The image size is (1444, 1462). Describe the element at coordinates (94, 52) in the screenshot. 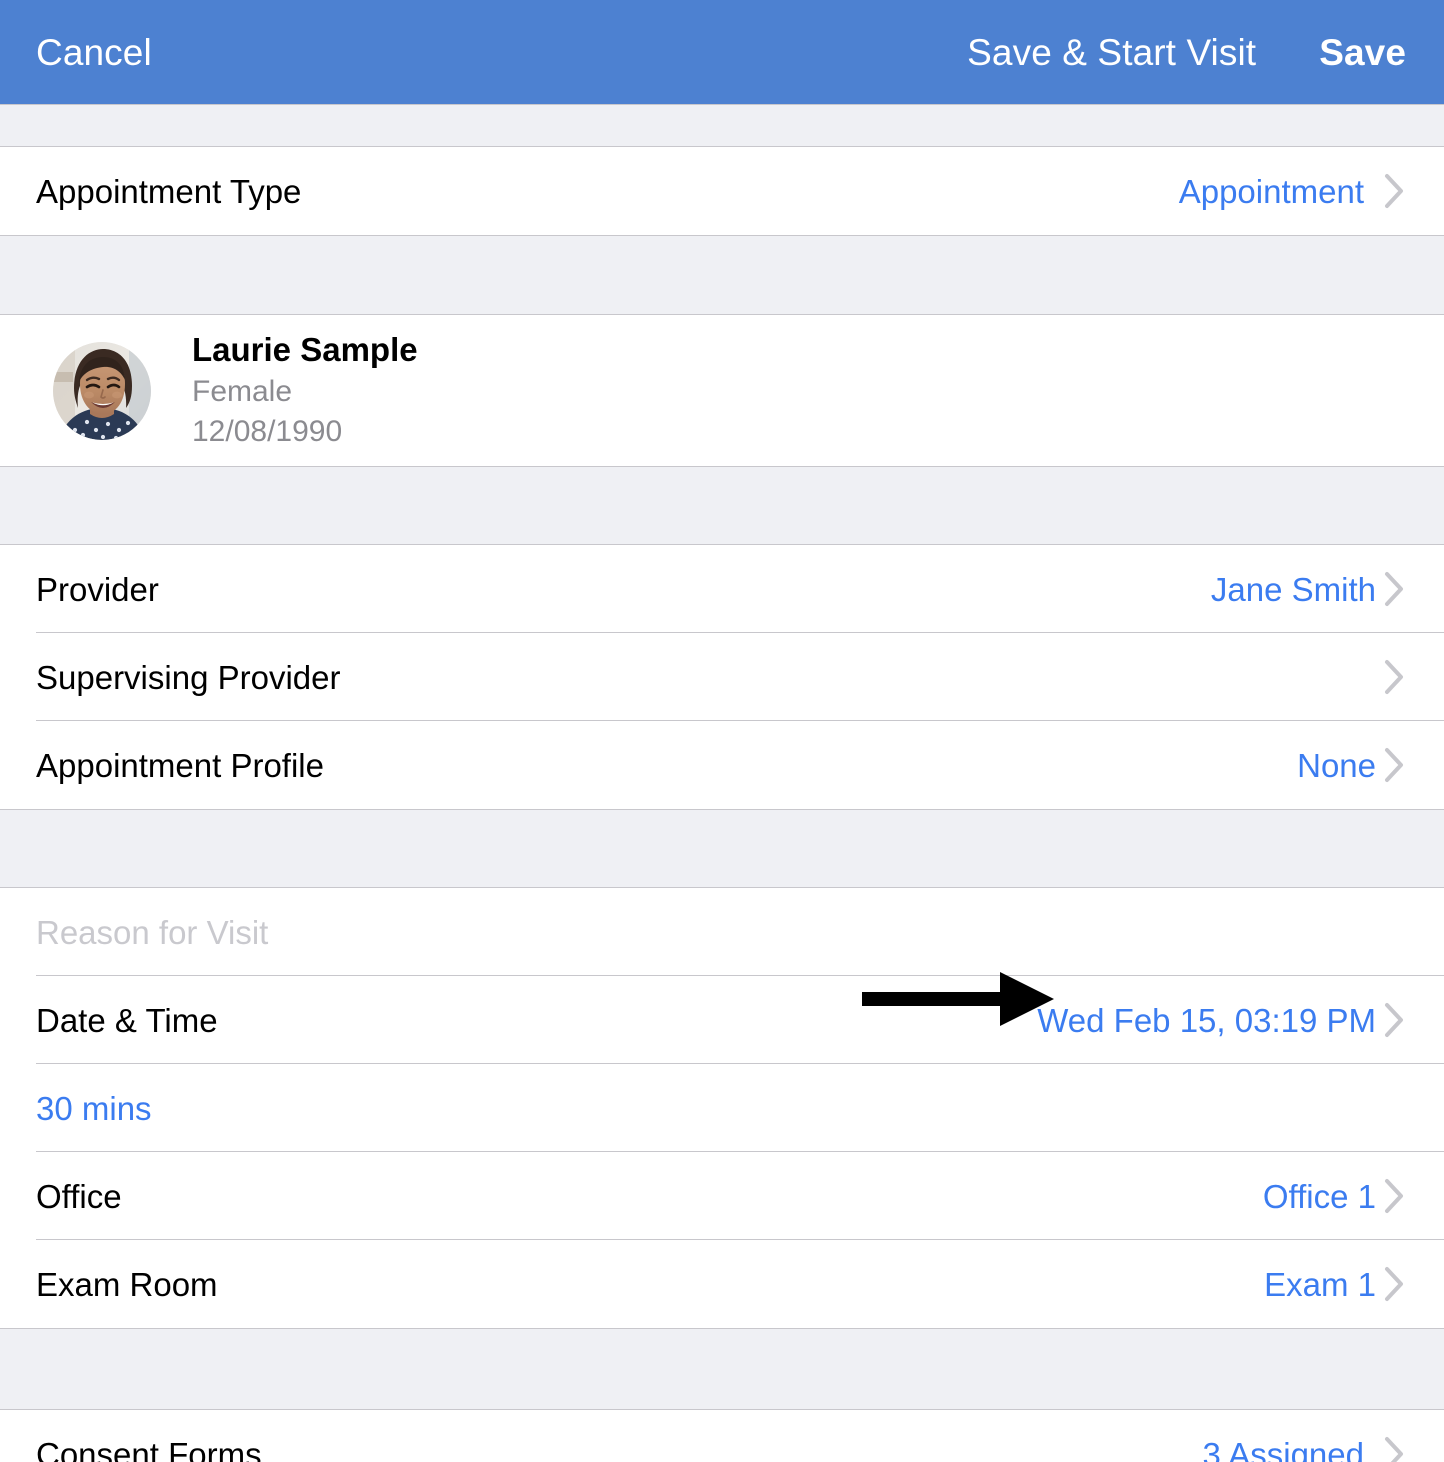

I see `cancel-button: Cancel` at that location.